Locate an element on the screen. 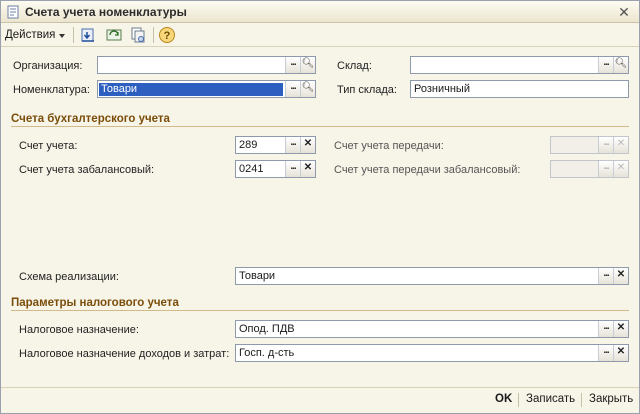 The image size is (640, 414). window-title: Счета учета номенклатуры is located at coordinates (106, 12).